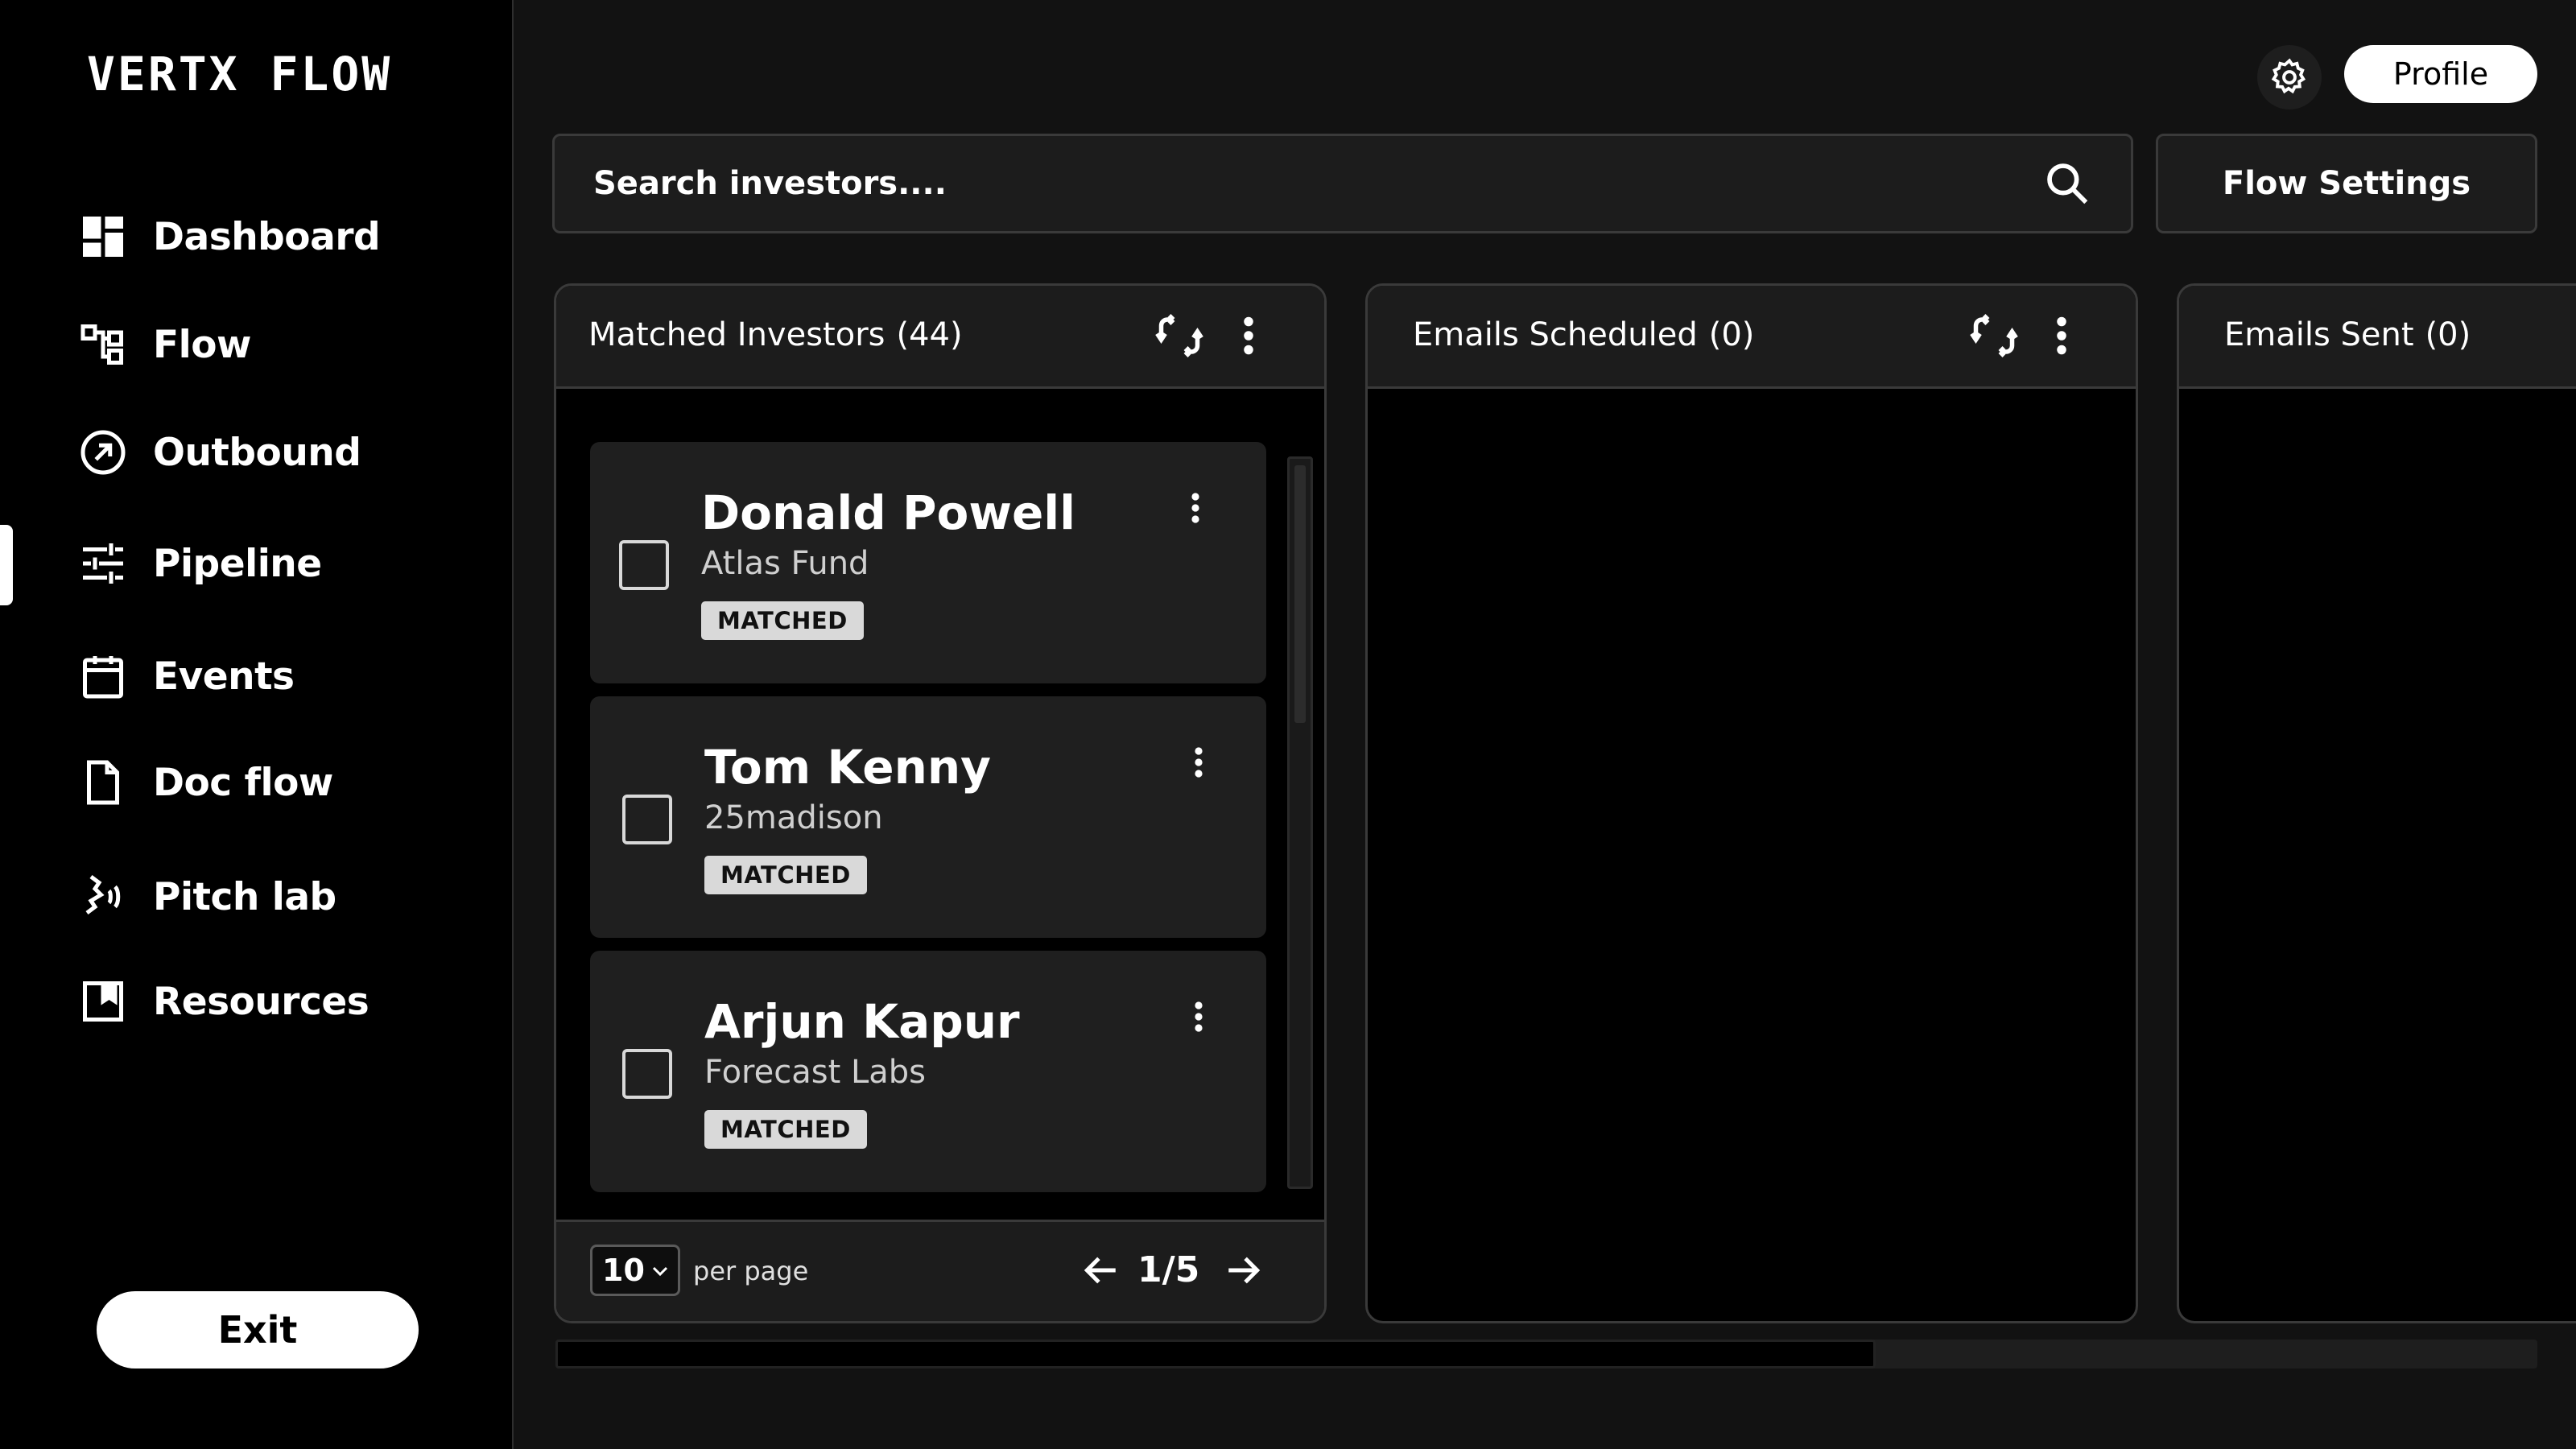 This screenshot has height=1449, width=2576. What do you see at coordinates (103, 452) in the screenshot?
I see `outbound-icon` at bounding box center [103, 452].